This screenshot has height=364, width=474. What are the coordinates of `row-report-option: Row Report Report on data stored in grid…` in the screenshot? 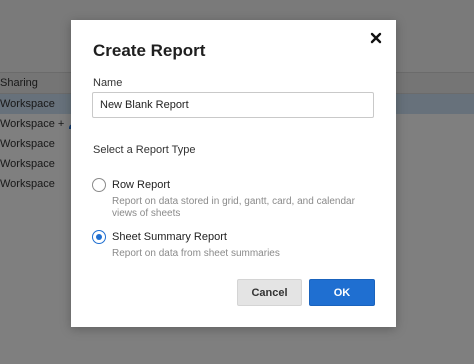 It's located at (237, 198).